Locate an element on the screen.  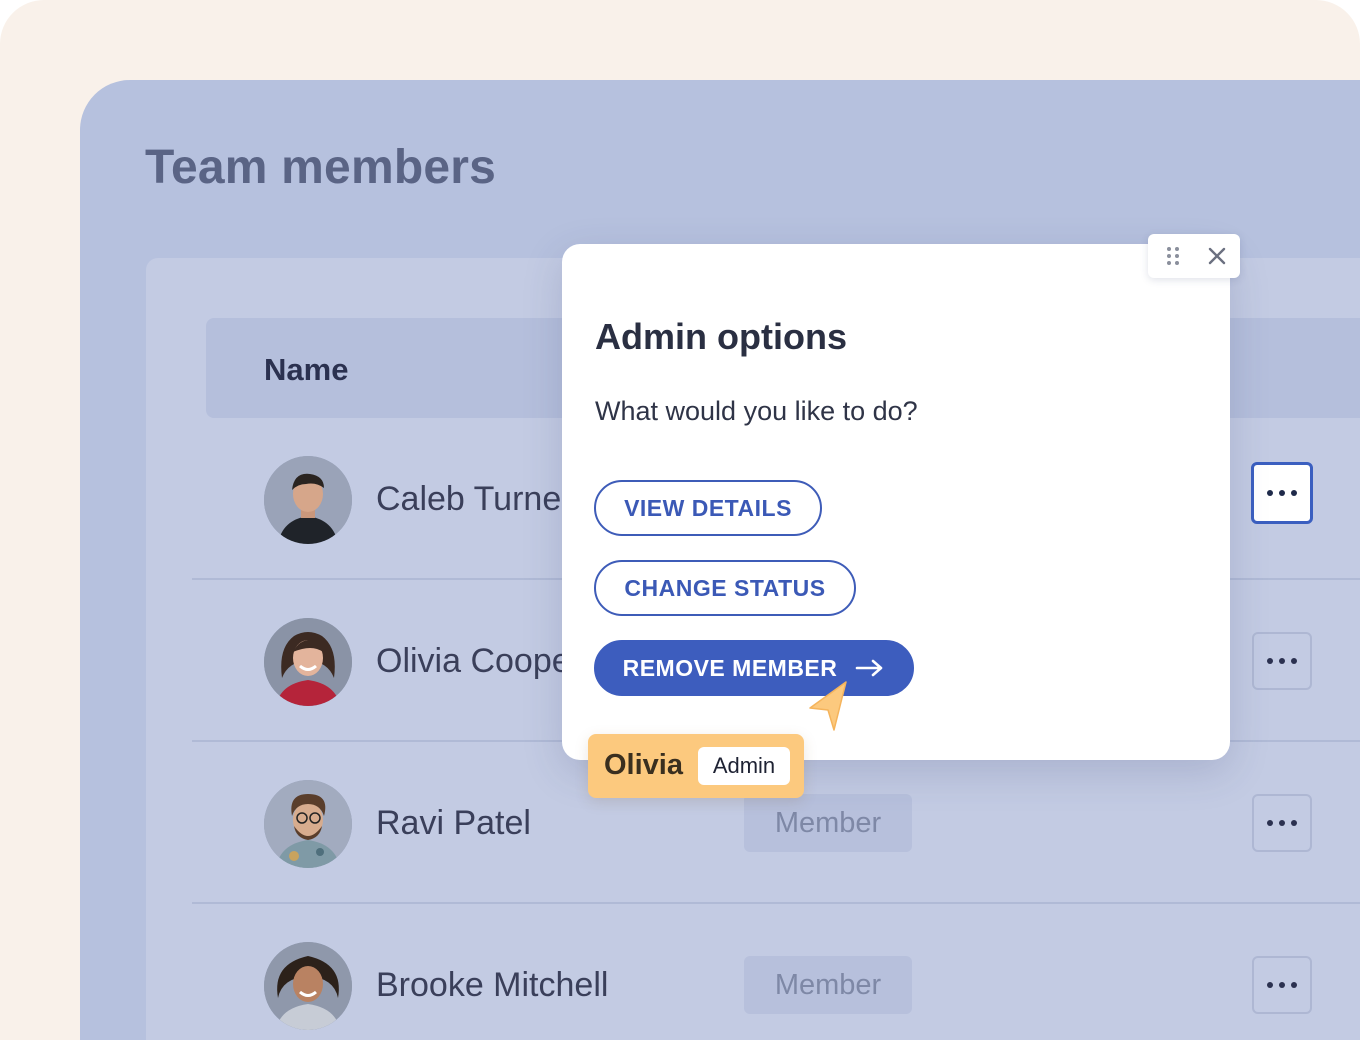
collaborator-role-badge: Admin is located at coordinates (744, 766).